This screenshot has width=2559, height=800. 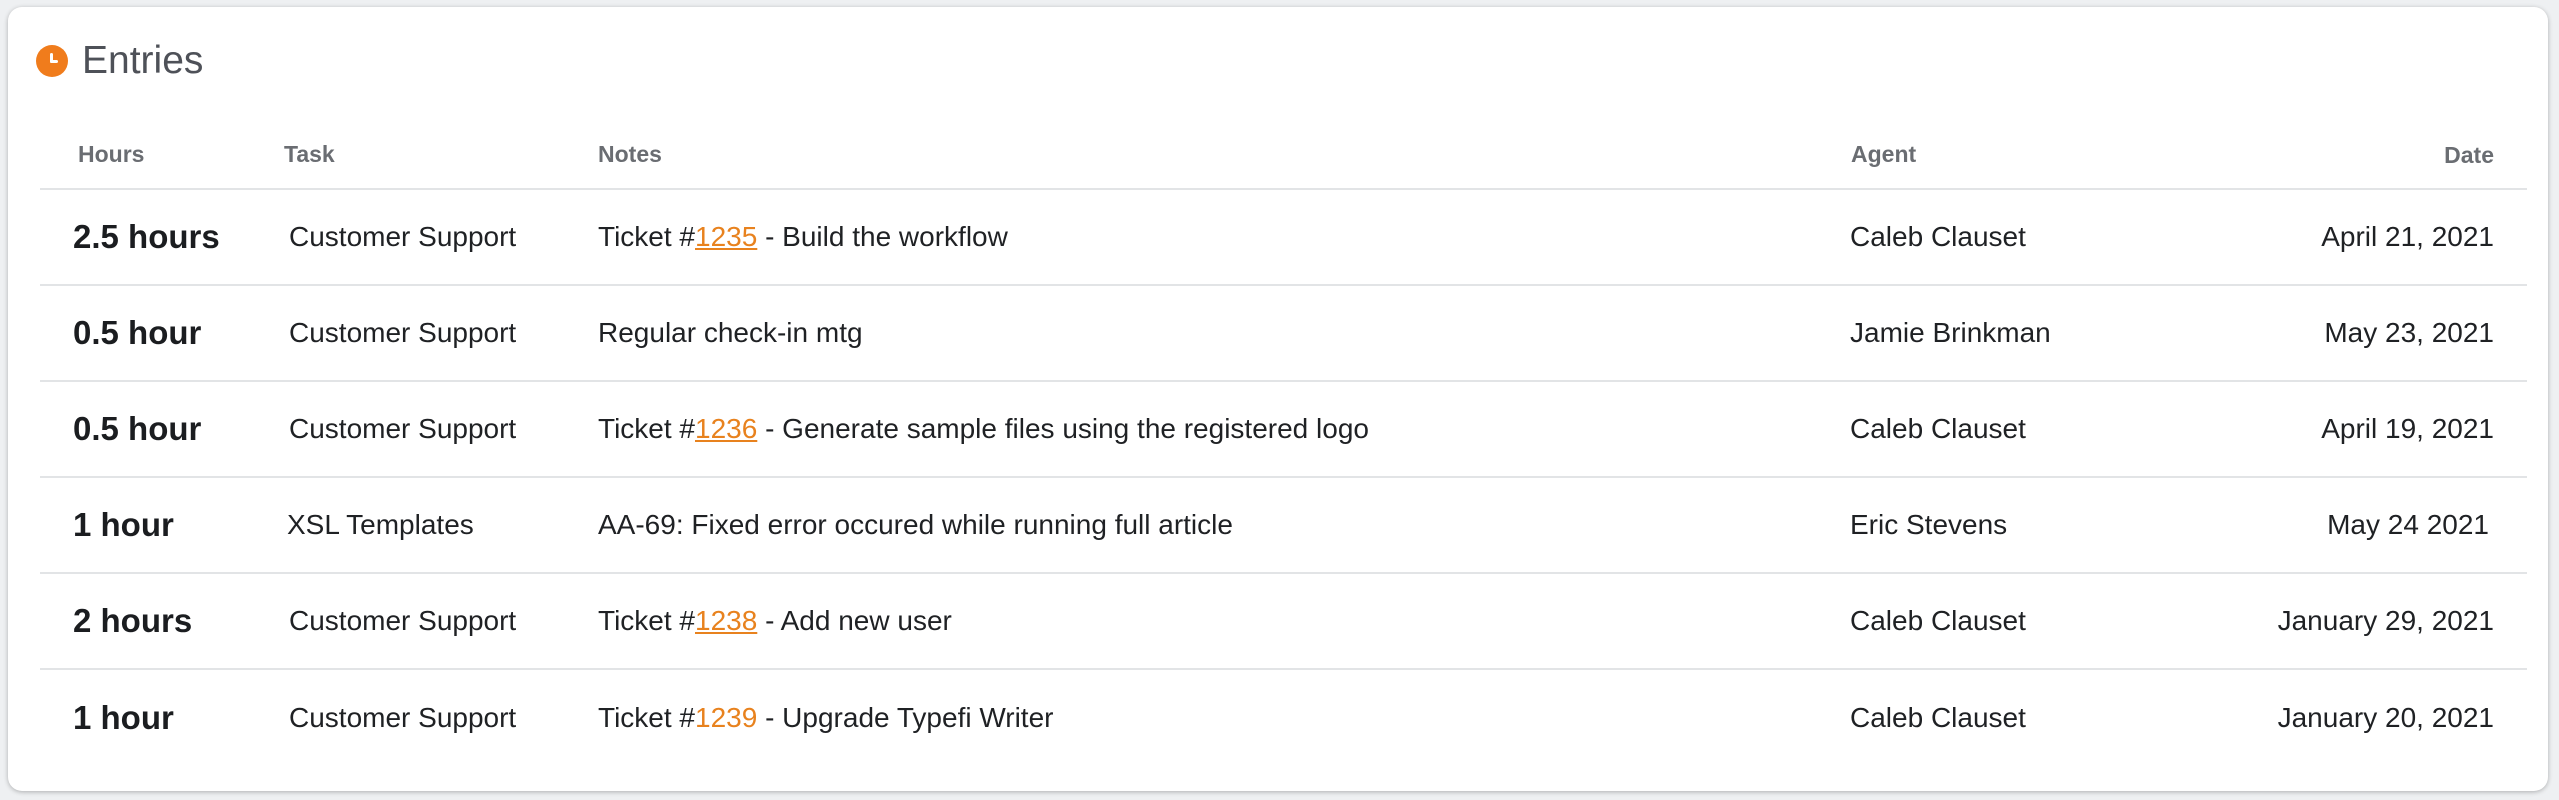 What do you see at coordinates (2409, 332) in the screenshot?
I see `date-cell: May 23, 2021` at bounding box center [2409, 332].